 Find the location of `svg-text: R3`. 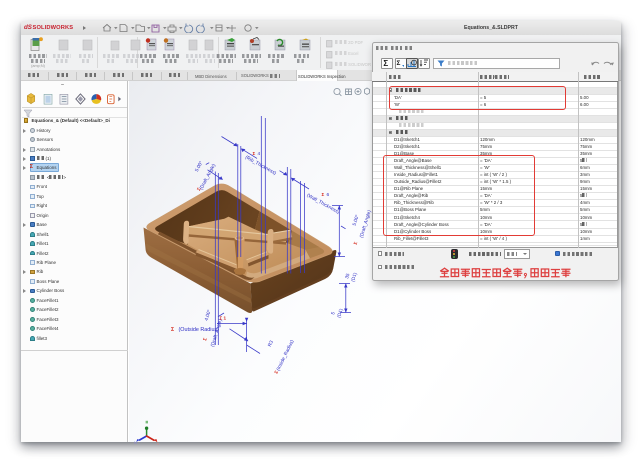

svg-text: R3 is located at coordinates (271, 343).